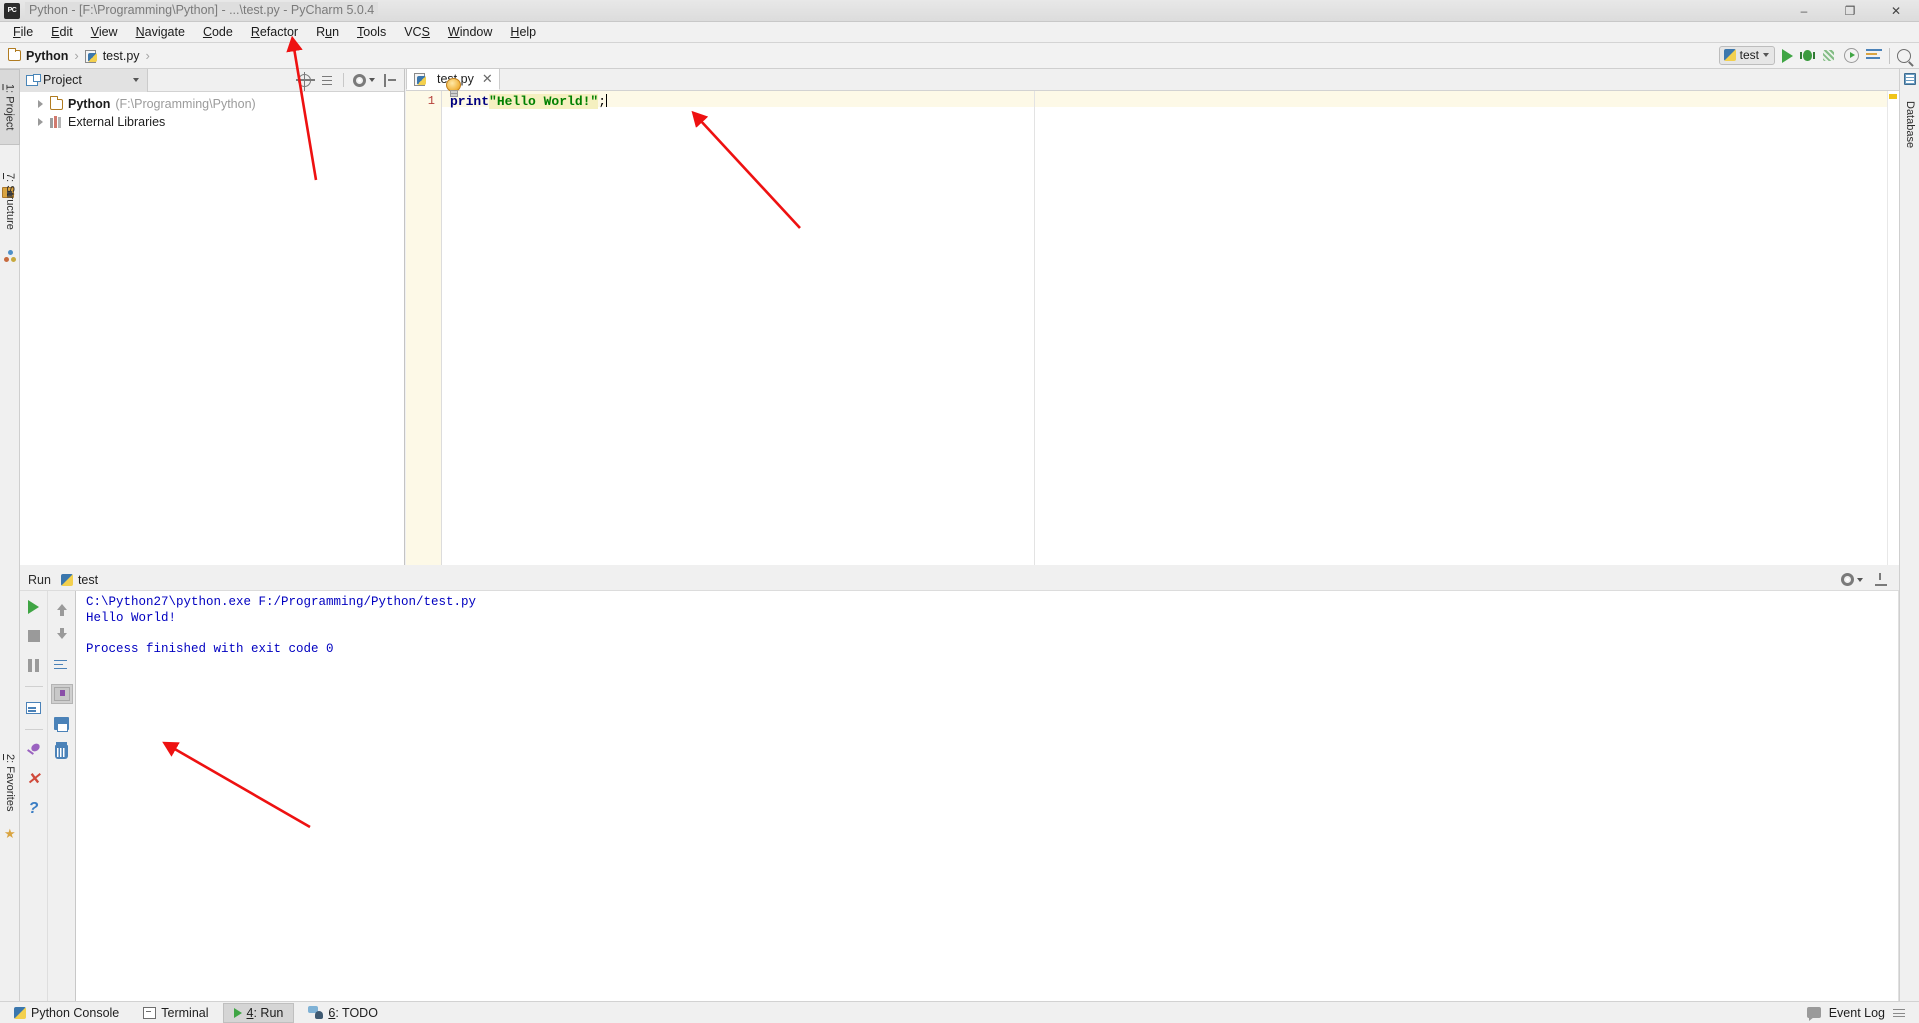 The image size is (1919, 1023). What do you see at coordinates (1893, 96) in the screenshot?
I see `warning-marker` at bounding box center [1893, 96].